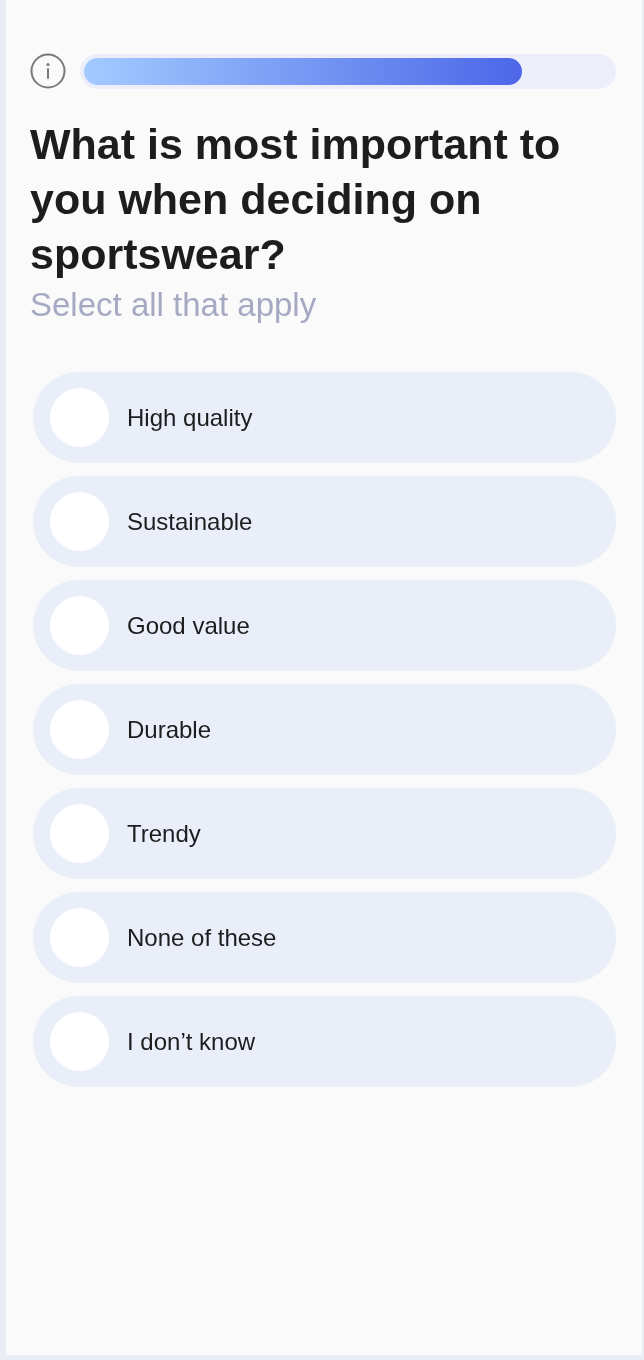 Image resolution: width=644 pixels, height=1360 pixels. Describe the element at coordinates (324, 625) in the screenshot. I see `answer-option: Good value` at that location.